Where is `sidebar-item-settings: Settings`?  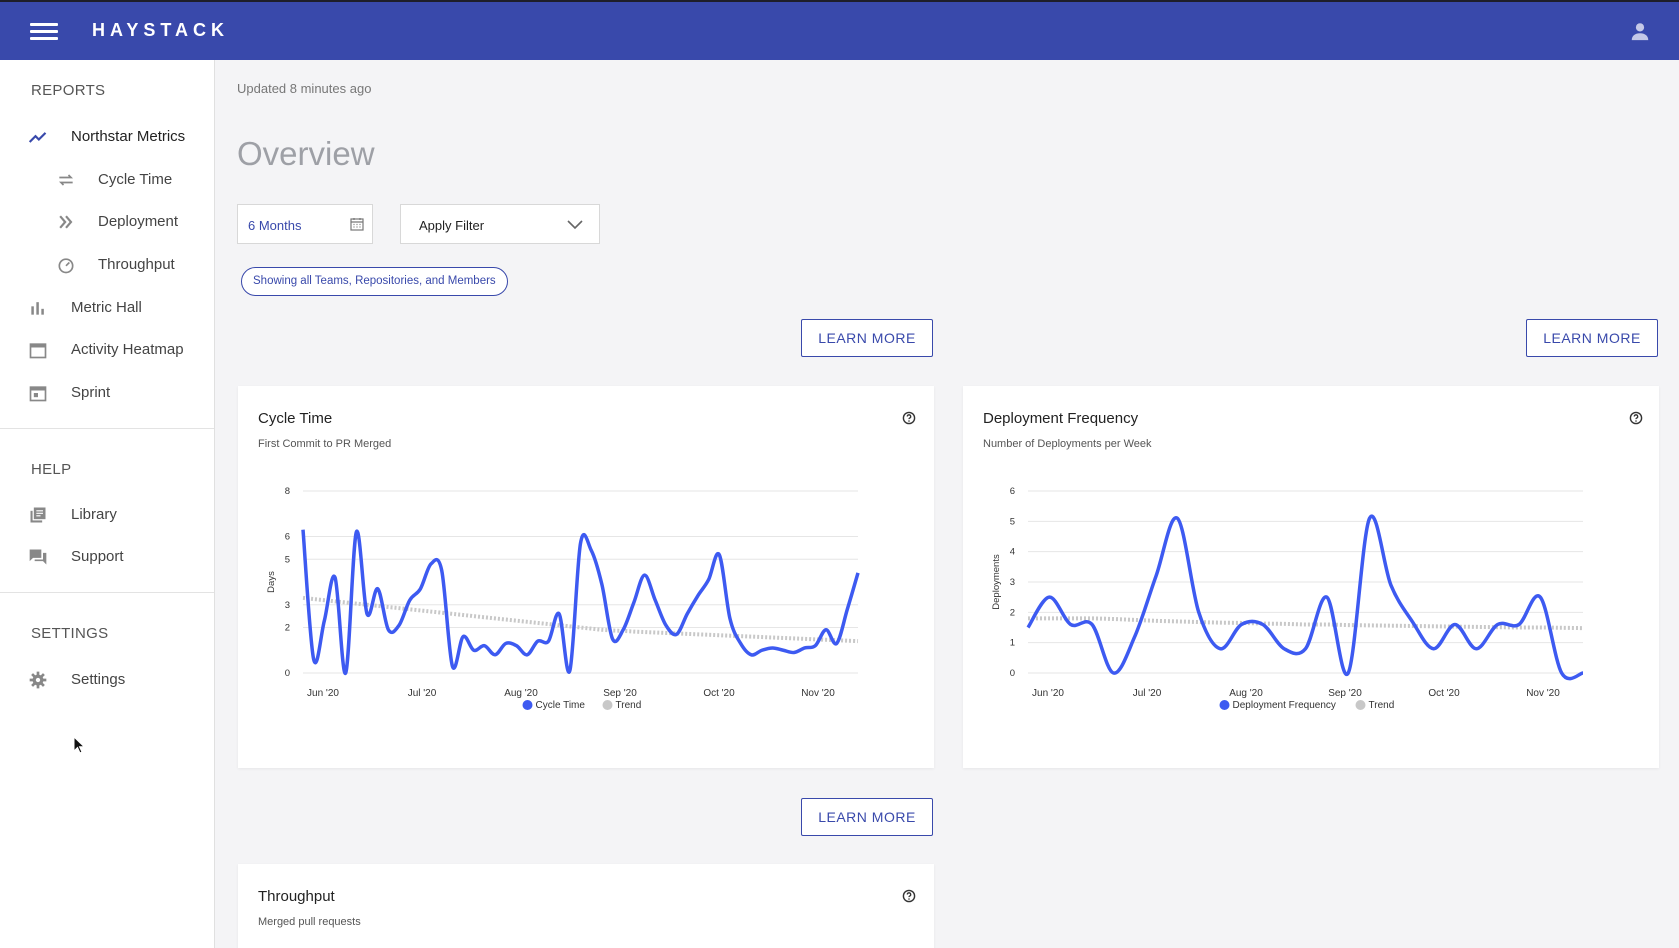
sidebar-item-settings: Settings is located at coordinates (107, 680).